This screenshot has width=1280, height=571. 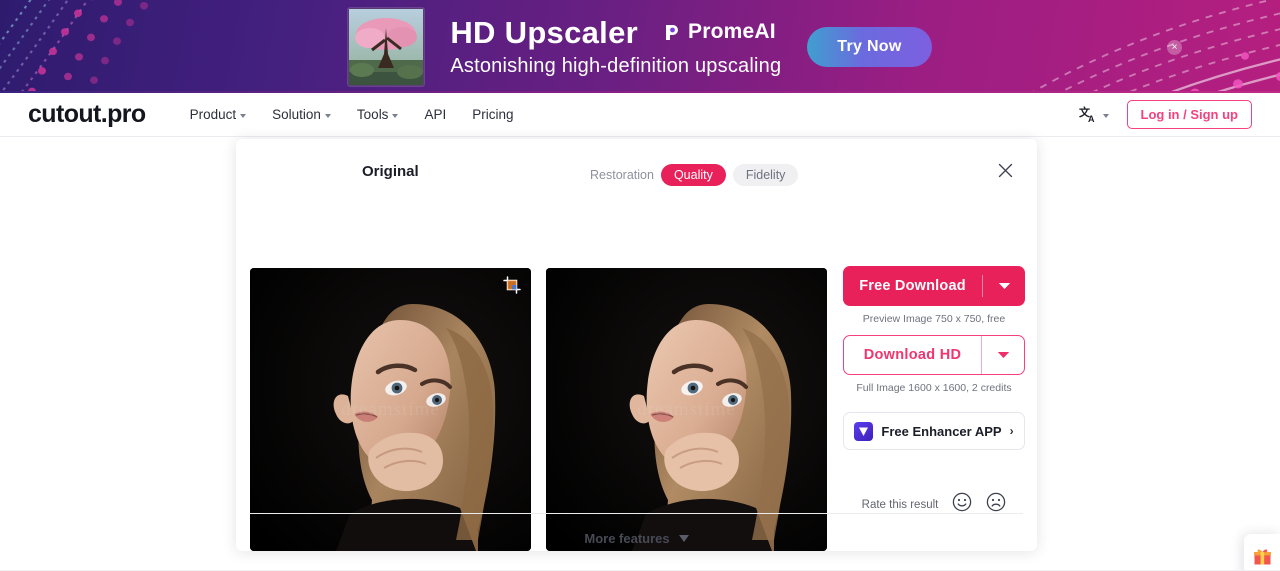 I want to click on nav-item-api: API, so click(x=435, y=114).